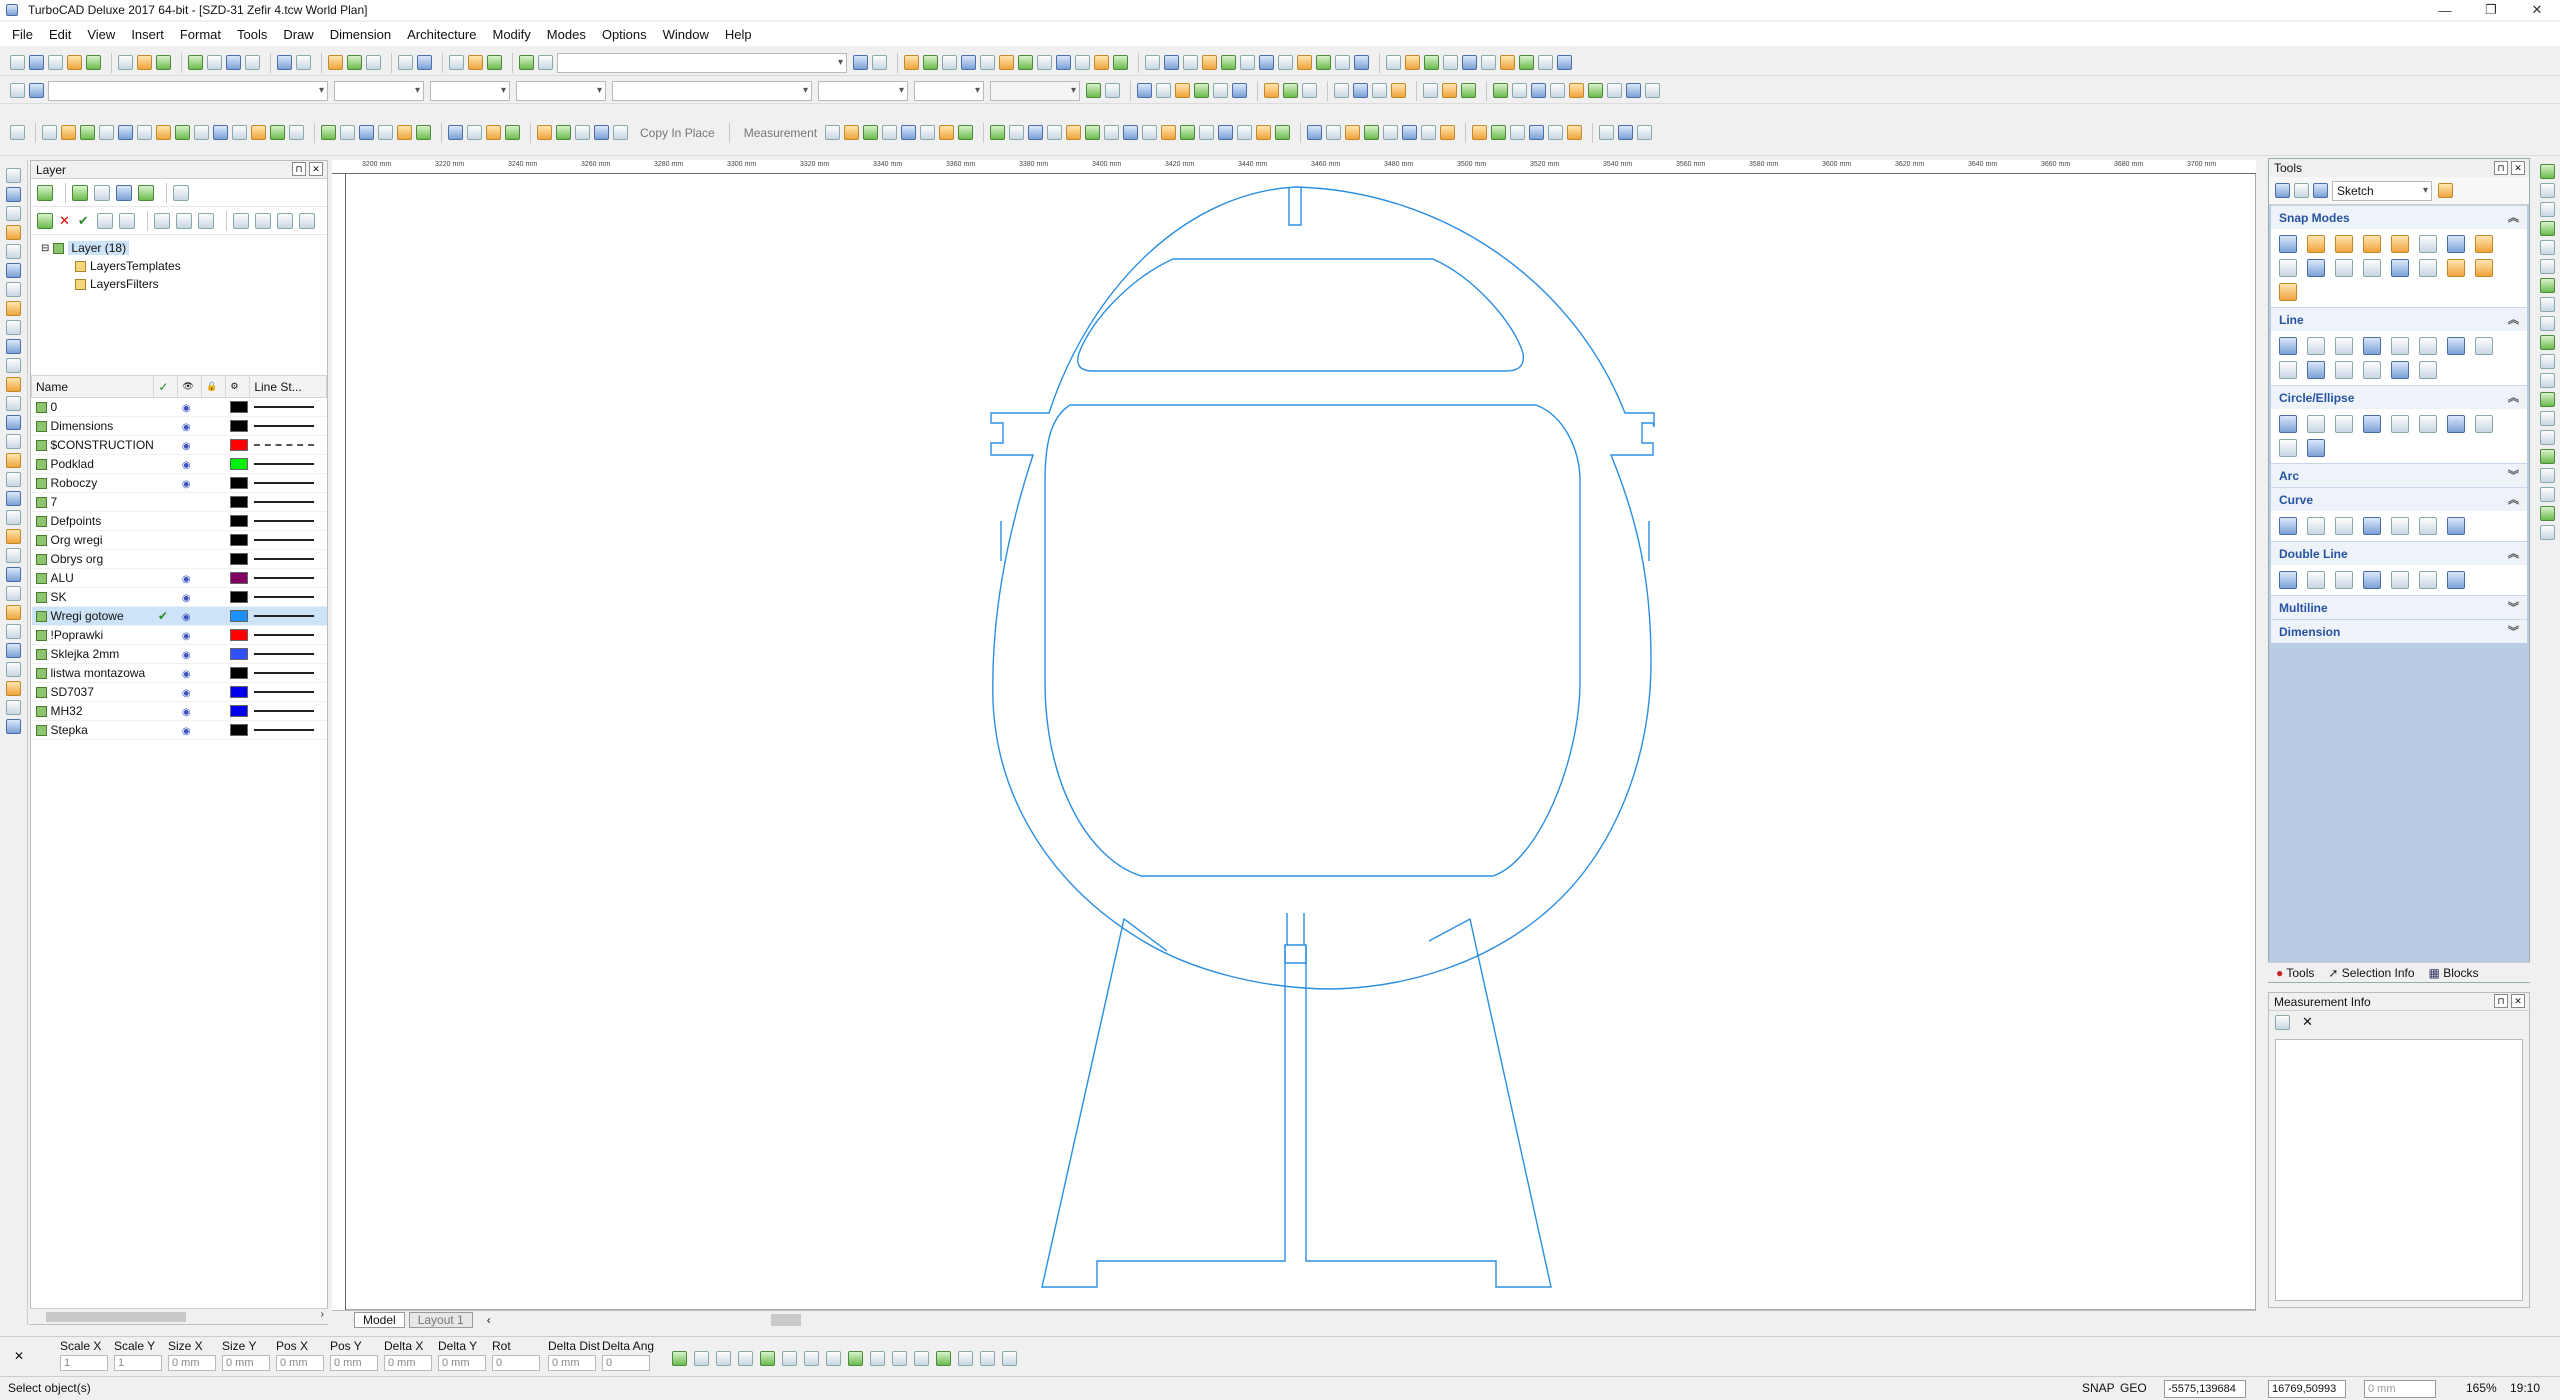  I want to click on layer-row: Org wregi, so click(179, 540).